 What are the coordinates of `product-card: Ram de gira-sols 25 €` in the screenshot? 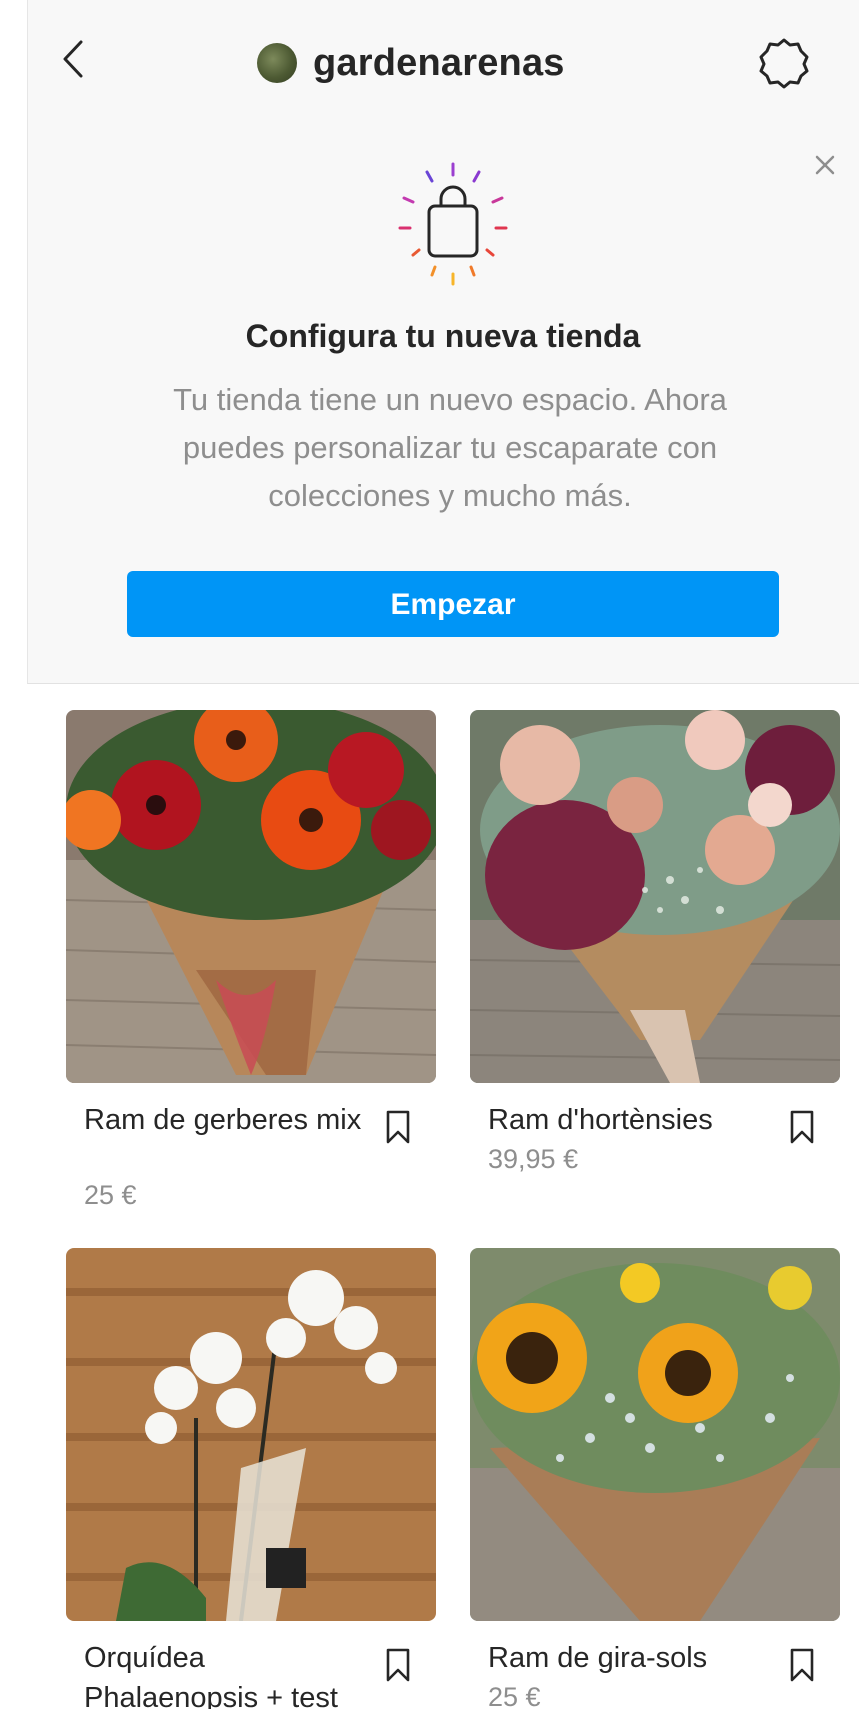 It's located at (655, 1478).